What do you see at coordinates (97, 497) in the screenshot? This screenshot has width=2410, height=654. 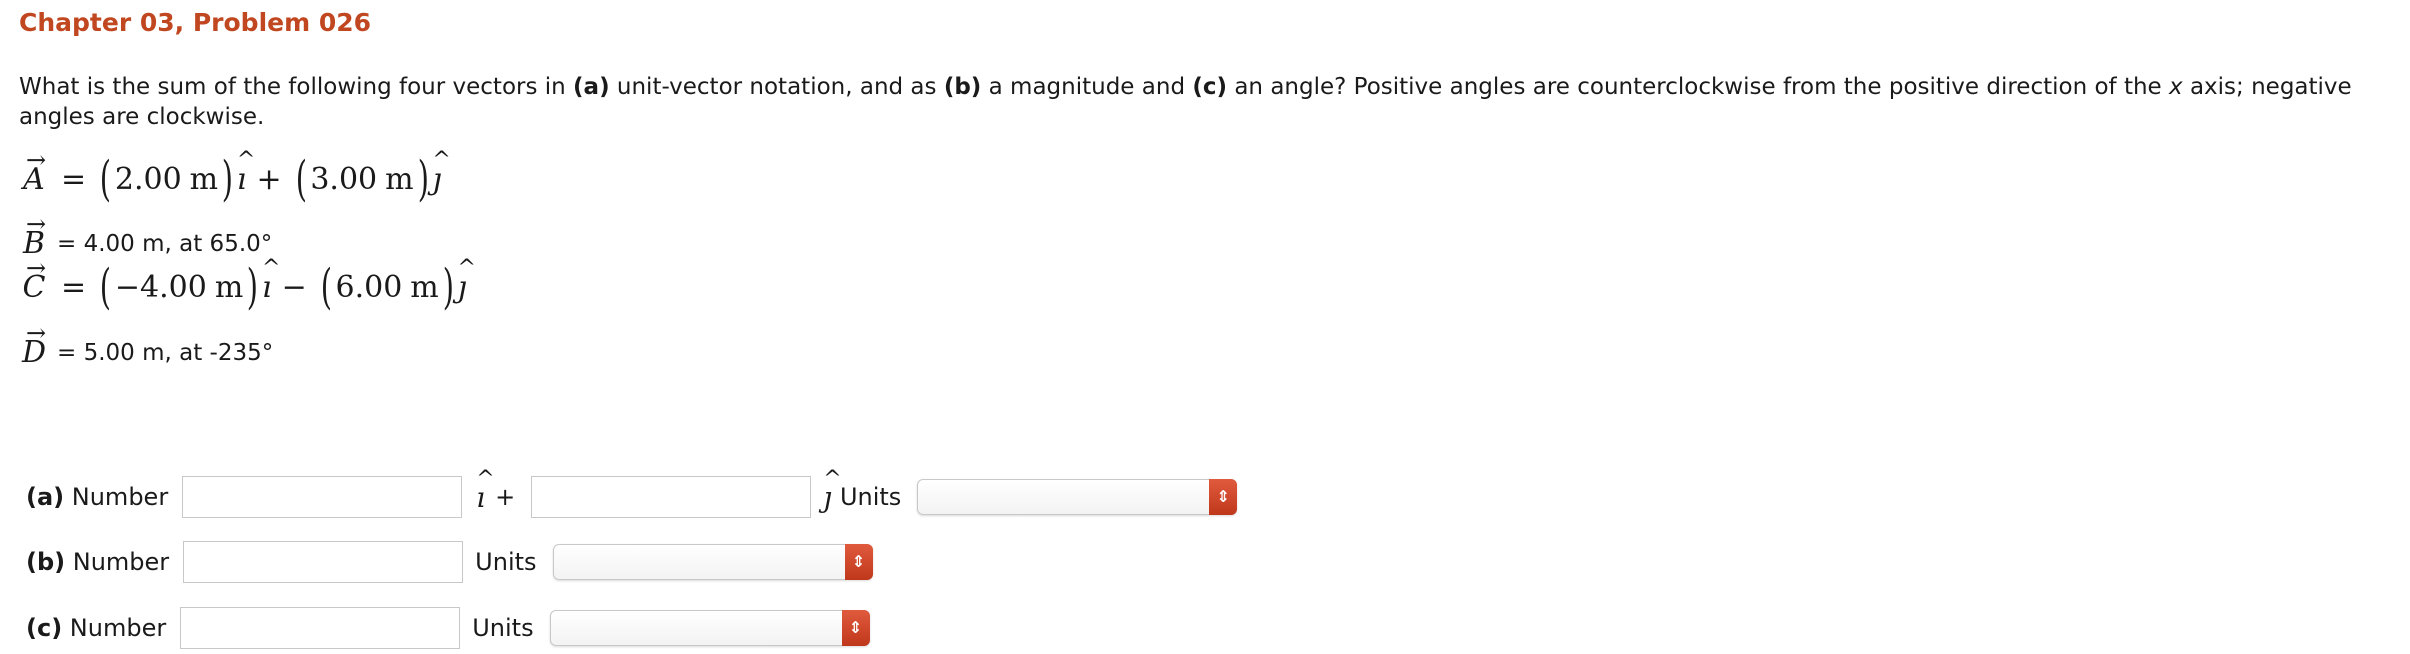 I see `answer-a-label: (a) Number` at bounding box center [97, 497].